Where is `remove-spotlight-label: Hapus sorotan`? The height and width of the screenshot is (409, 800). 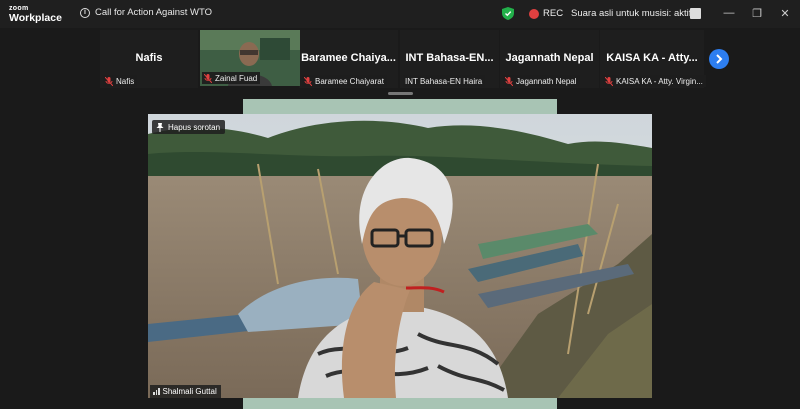 remove-spotlight-label: Hapus sorotan is located at coordinates (194, 127).